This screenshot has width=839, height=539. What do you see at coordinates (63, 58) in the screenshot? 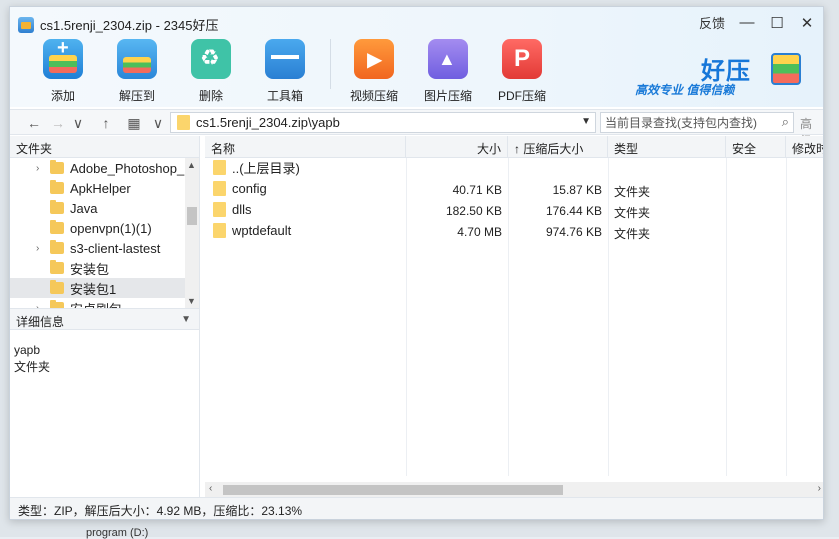
I see `add-archive-icon` at bounding box center [63, 58].